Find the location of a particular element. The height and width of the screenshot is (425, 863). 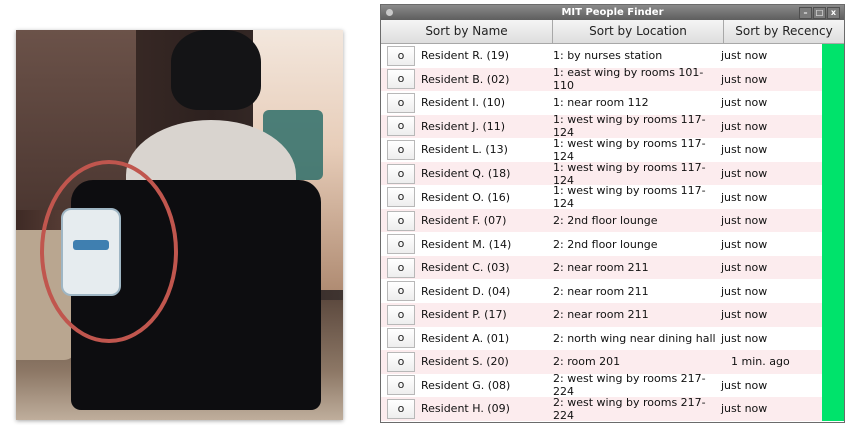

resident-name: Resident H. (09) is located at coordinates (465, 409).